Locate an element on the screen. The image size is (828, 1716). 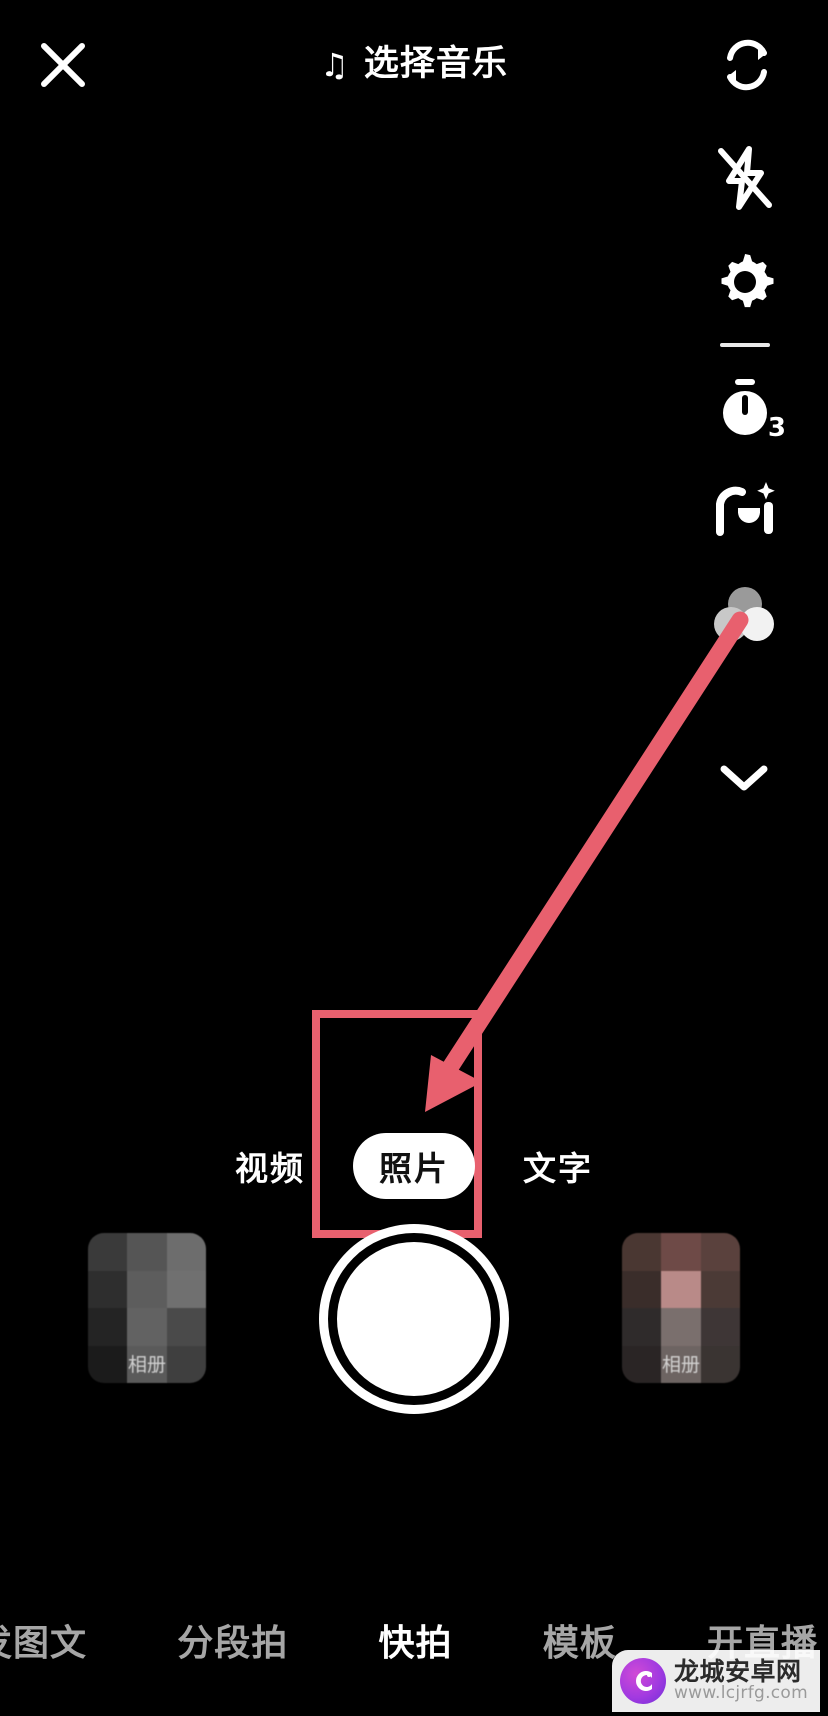
timer-badge: 3 is located at coordinates (776, 428).